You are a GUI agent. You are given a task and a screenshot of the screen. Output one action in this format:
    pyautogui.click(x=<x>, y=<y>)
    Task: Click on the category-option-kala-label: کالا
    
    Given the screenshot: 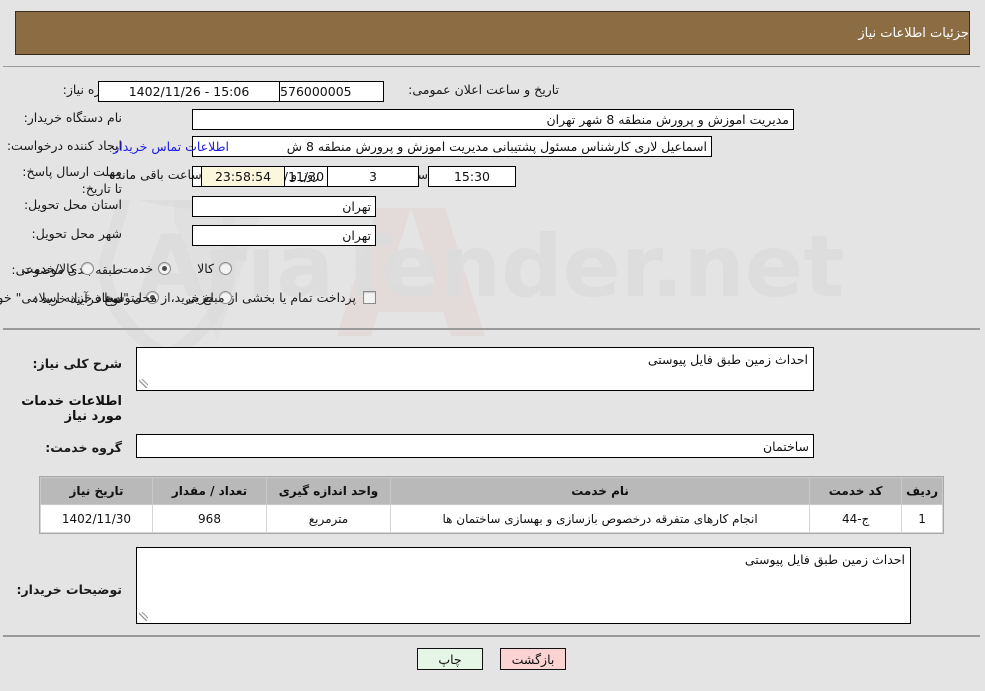 What is the action you would take?
    pyautogui.click(x=206, y=268)
    